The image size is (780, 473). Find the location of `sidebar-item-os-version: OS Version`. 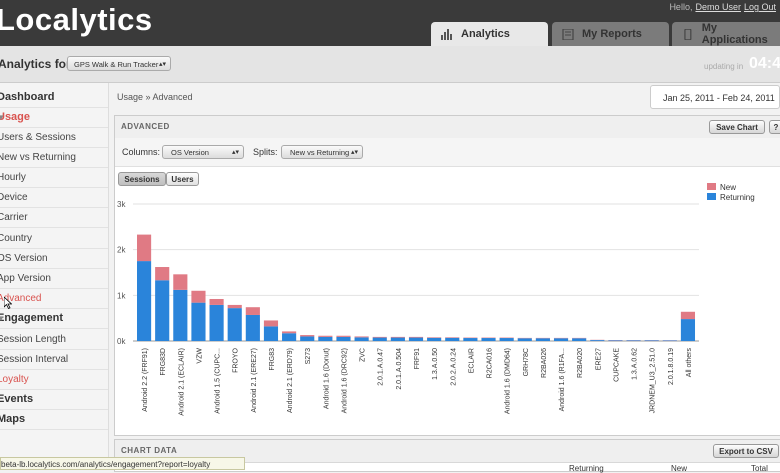

sidebar-item-os-version: OS Version is located at coordinates (54, 259).